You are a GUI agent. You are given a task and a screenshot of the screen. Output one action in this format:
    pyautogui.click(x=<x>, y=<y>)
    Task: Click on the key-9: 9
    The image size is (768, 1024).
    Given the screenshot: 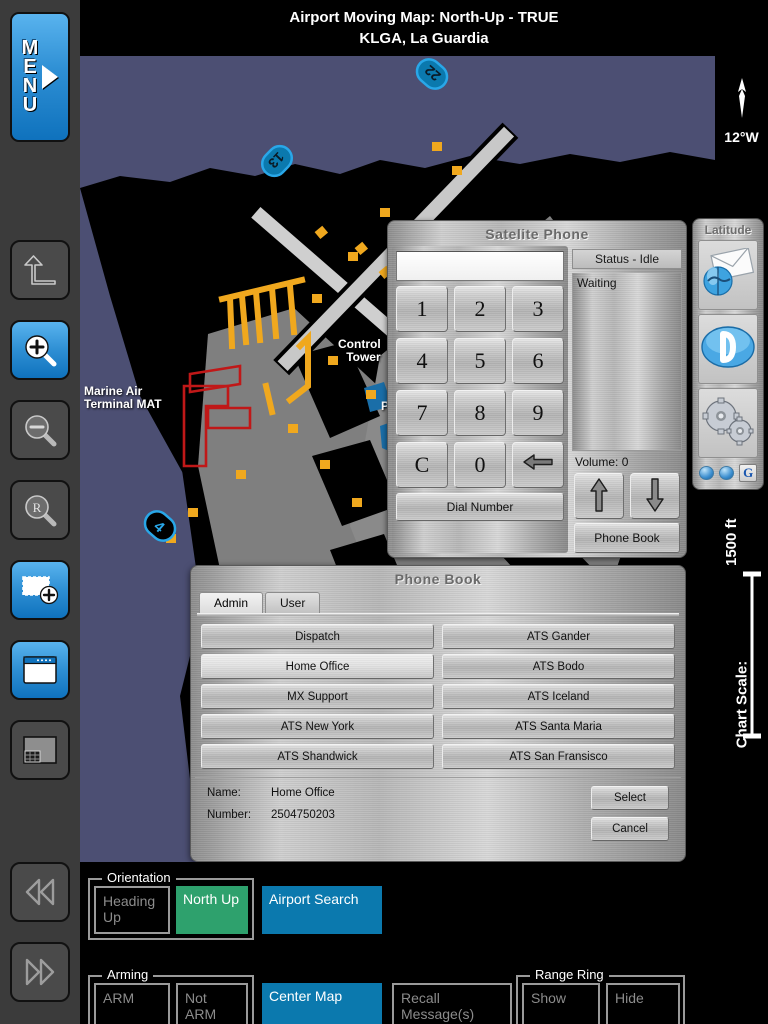 What is the action you would take?
    pyautogui.click(x=538, y=413)
    